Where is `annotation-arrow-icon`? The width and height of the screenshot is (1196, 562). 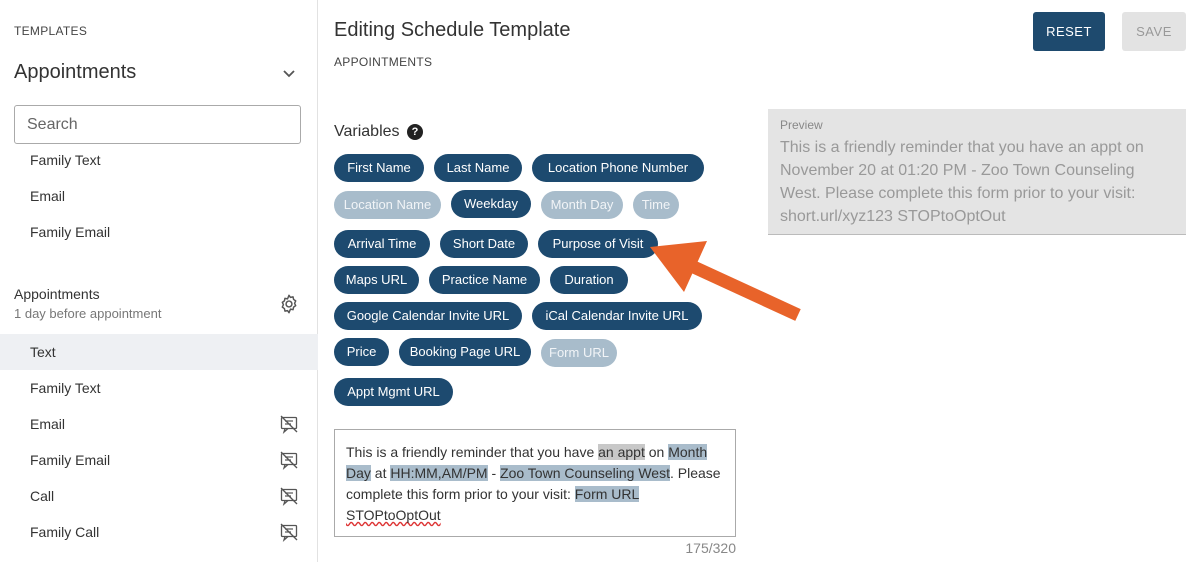
annotation-arrow-icon is located at coordinates (725, 281).